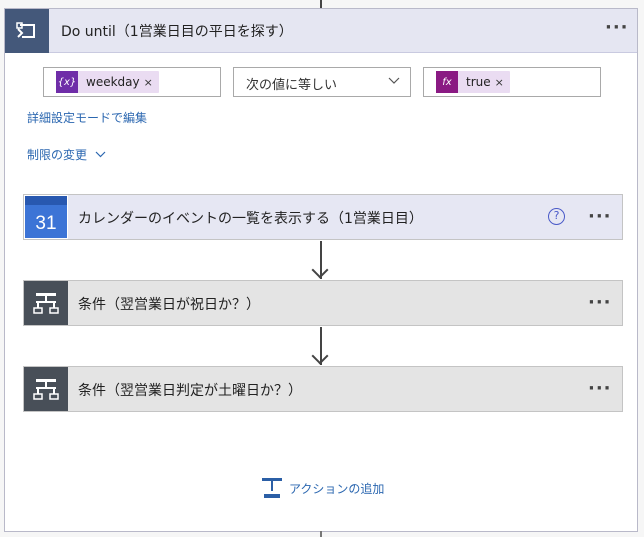 Image resolution: width=644 pixels, height=537 pixels. Describe the element at coordinates (447, 82) in the screenshot. I see `expression-icon: fx` at that location.